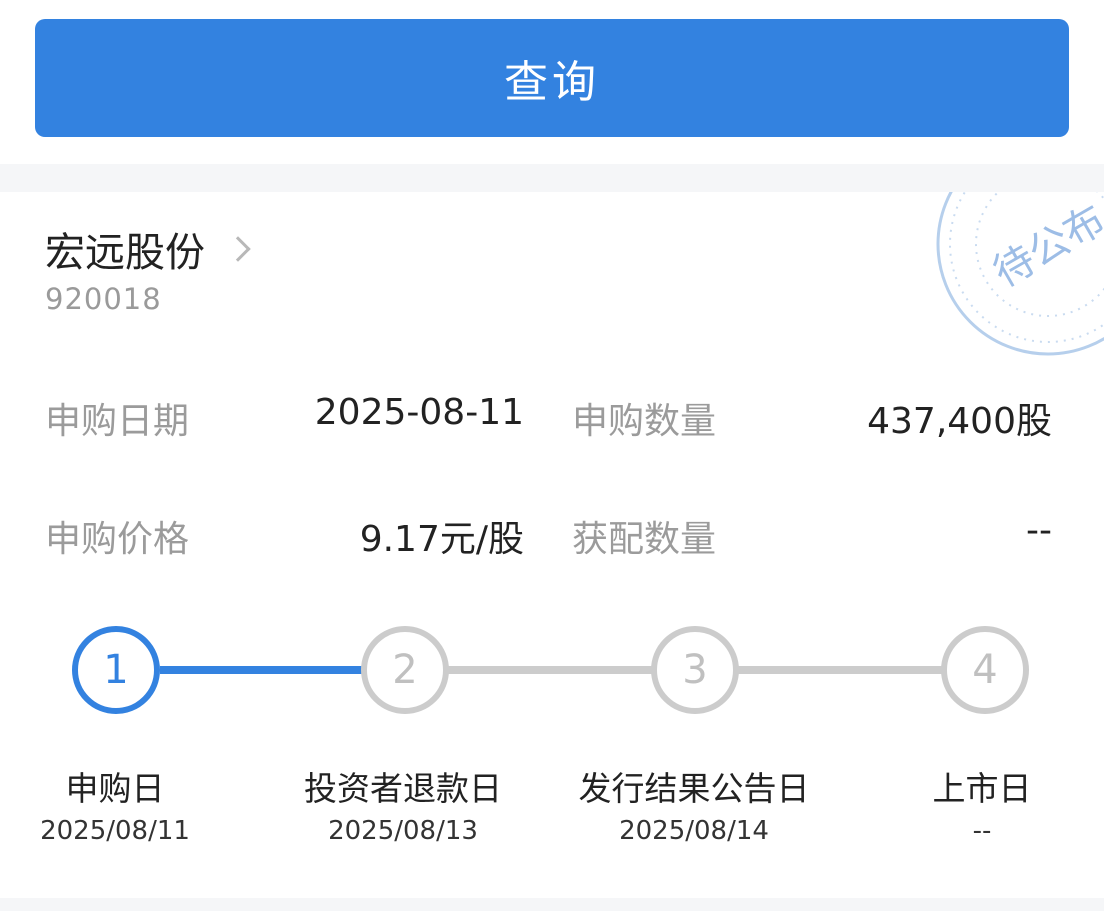 The height and width of the screenshot is (911, 1104). Describe the element at coordinates (117, 539) in the screenshot. I see `subscribe-price-label: 申购价格` at that location.